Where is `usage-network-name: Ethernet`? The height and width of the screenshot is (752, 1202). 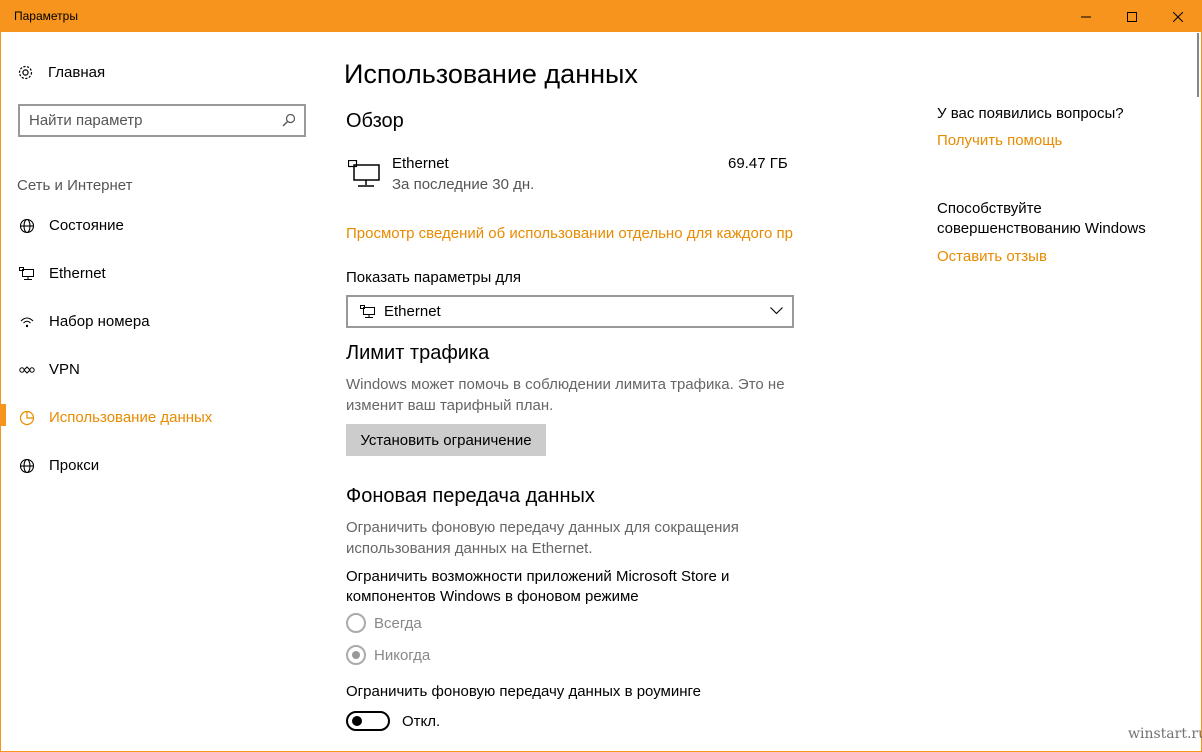 usage-network-name: Ethernet is located at coordinates (420, 163).